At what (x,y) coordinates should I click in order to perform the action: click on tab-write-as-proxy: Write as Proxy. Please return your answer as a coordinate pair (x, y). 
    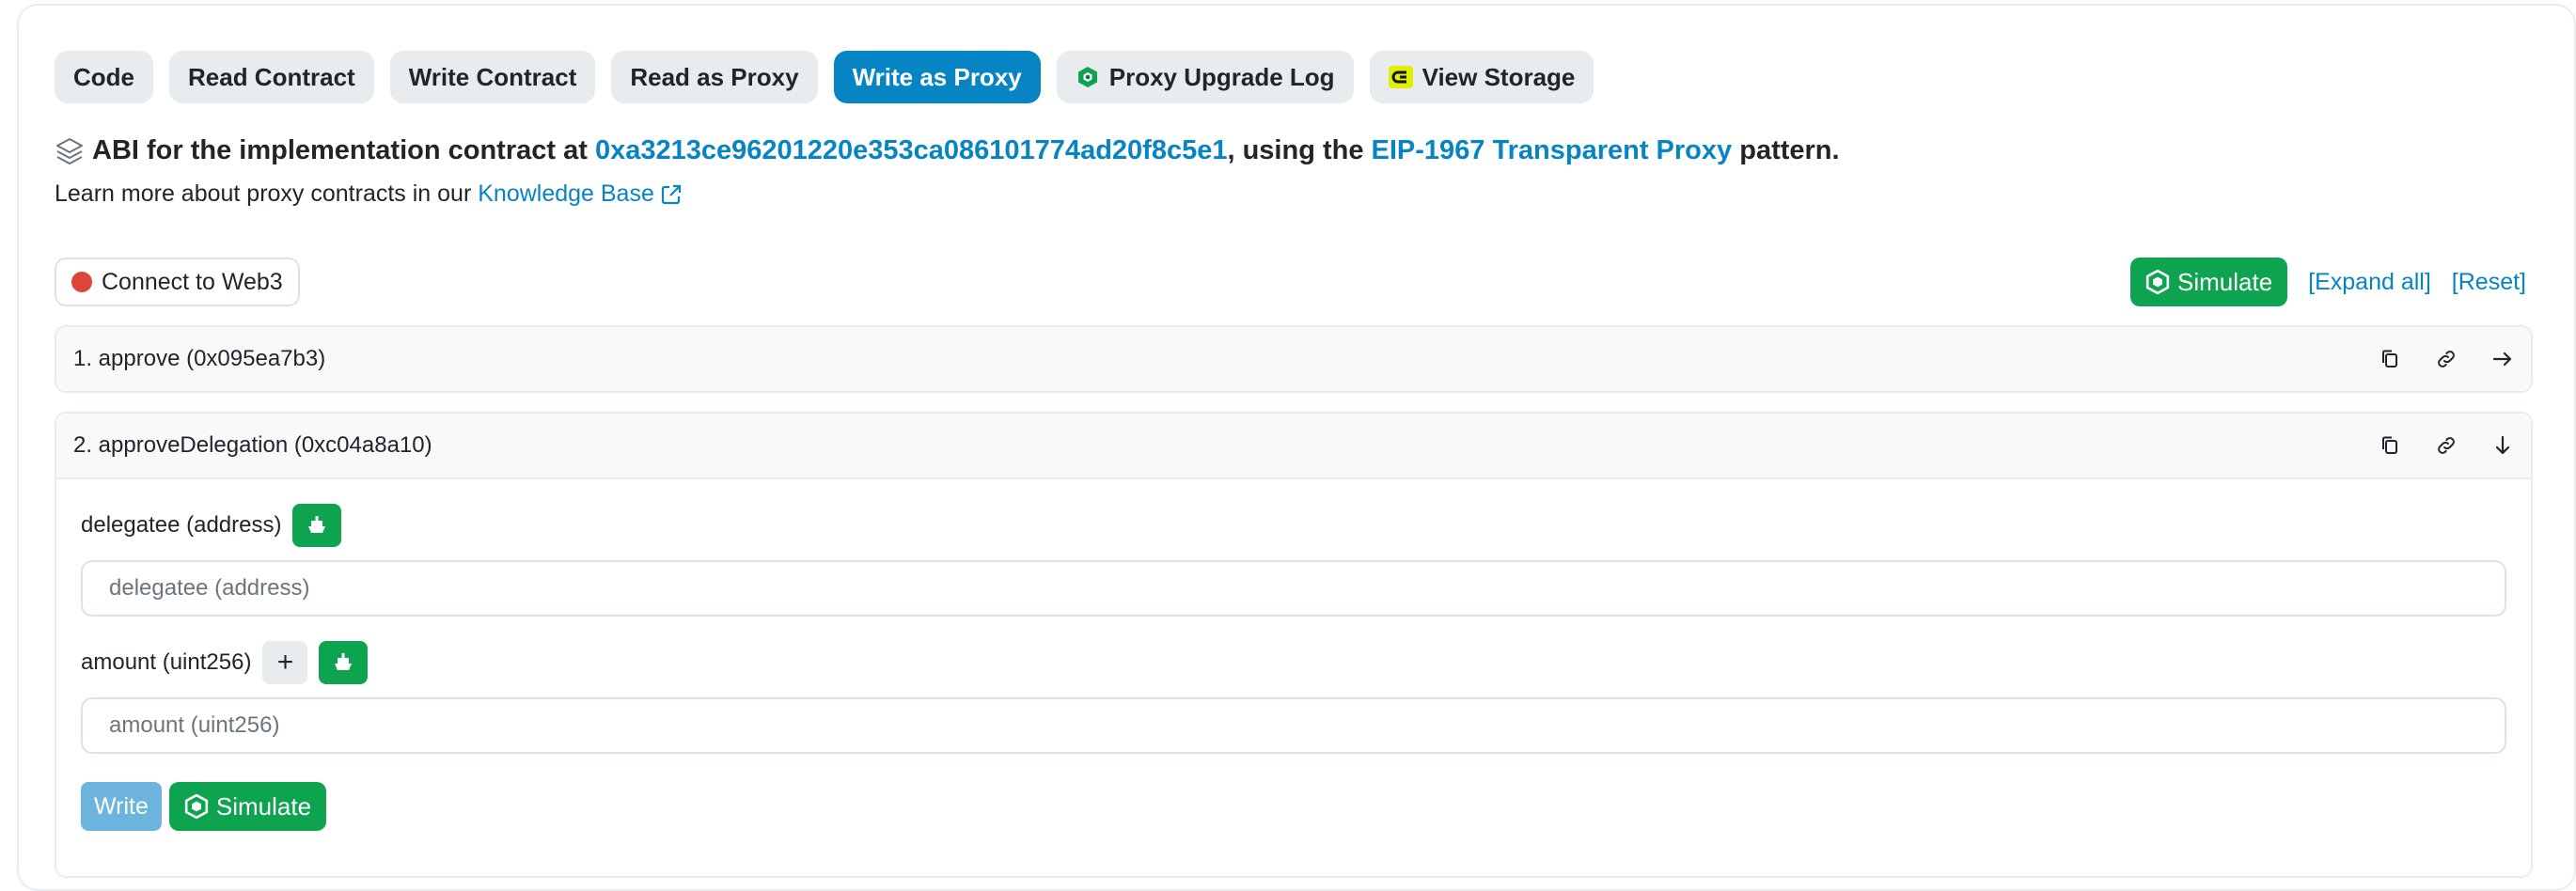
    Looking at the image, I should click on (937, 77).